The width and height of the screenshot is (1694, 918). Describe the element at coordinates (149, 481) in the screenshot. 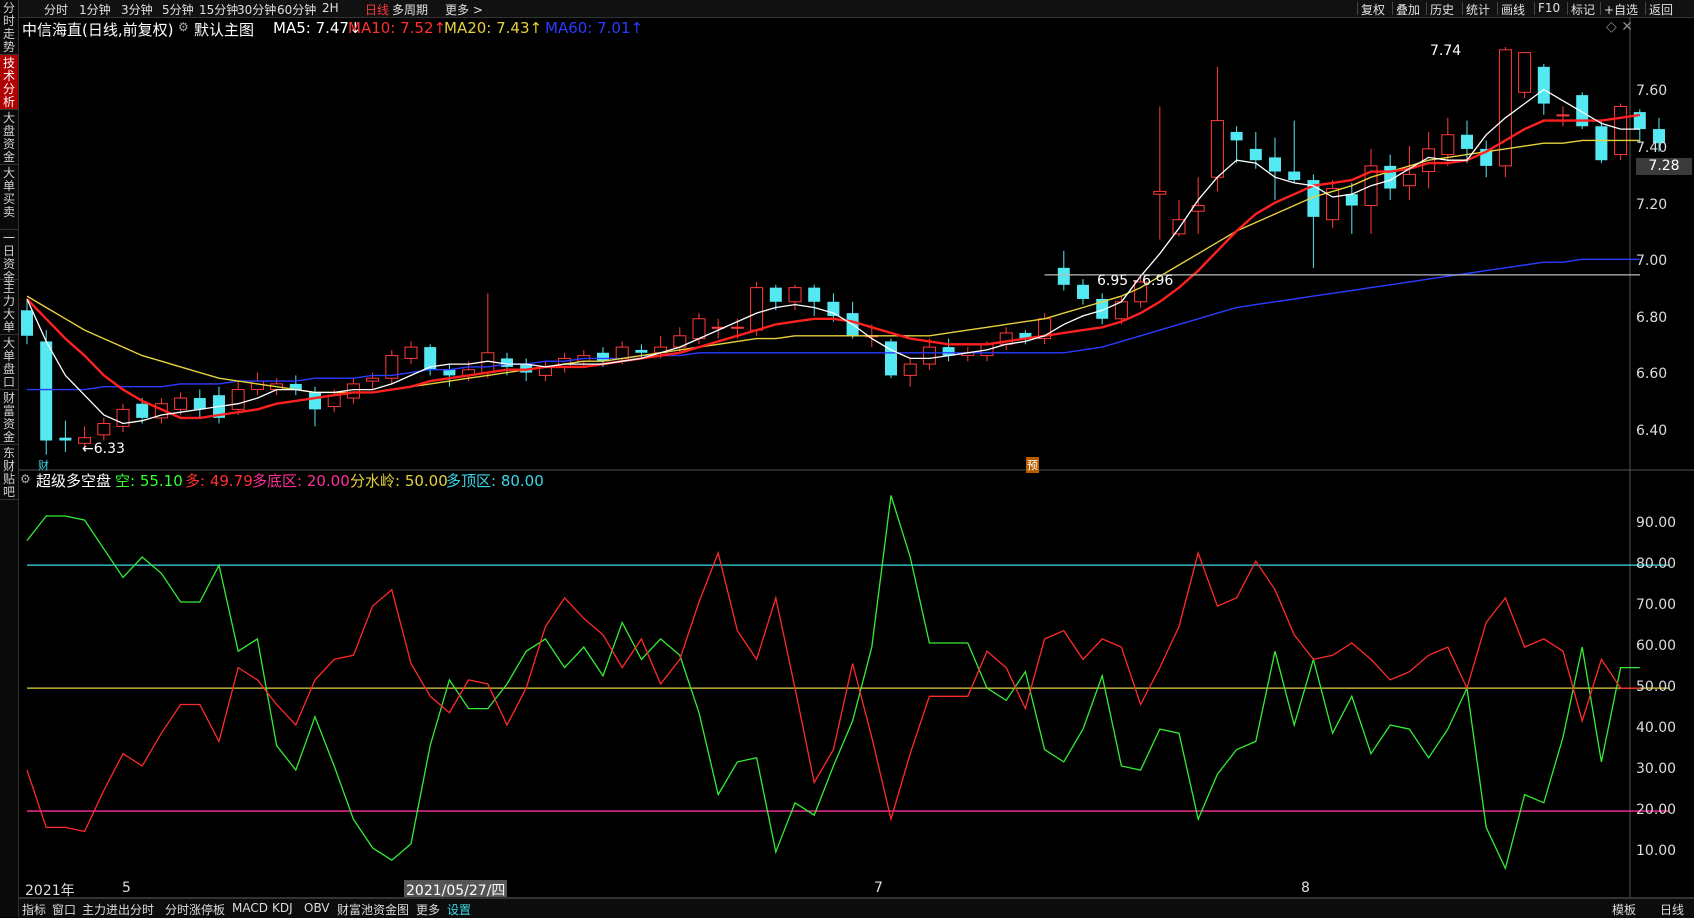

I see `indicator-kong: 空: 55.10` at that location.